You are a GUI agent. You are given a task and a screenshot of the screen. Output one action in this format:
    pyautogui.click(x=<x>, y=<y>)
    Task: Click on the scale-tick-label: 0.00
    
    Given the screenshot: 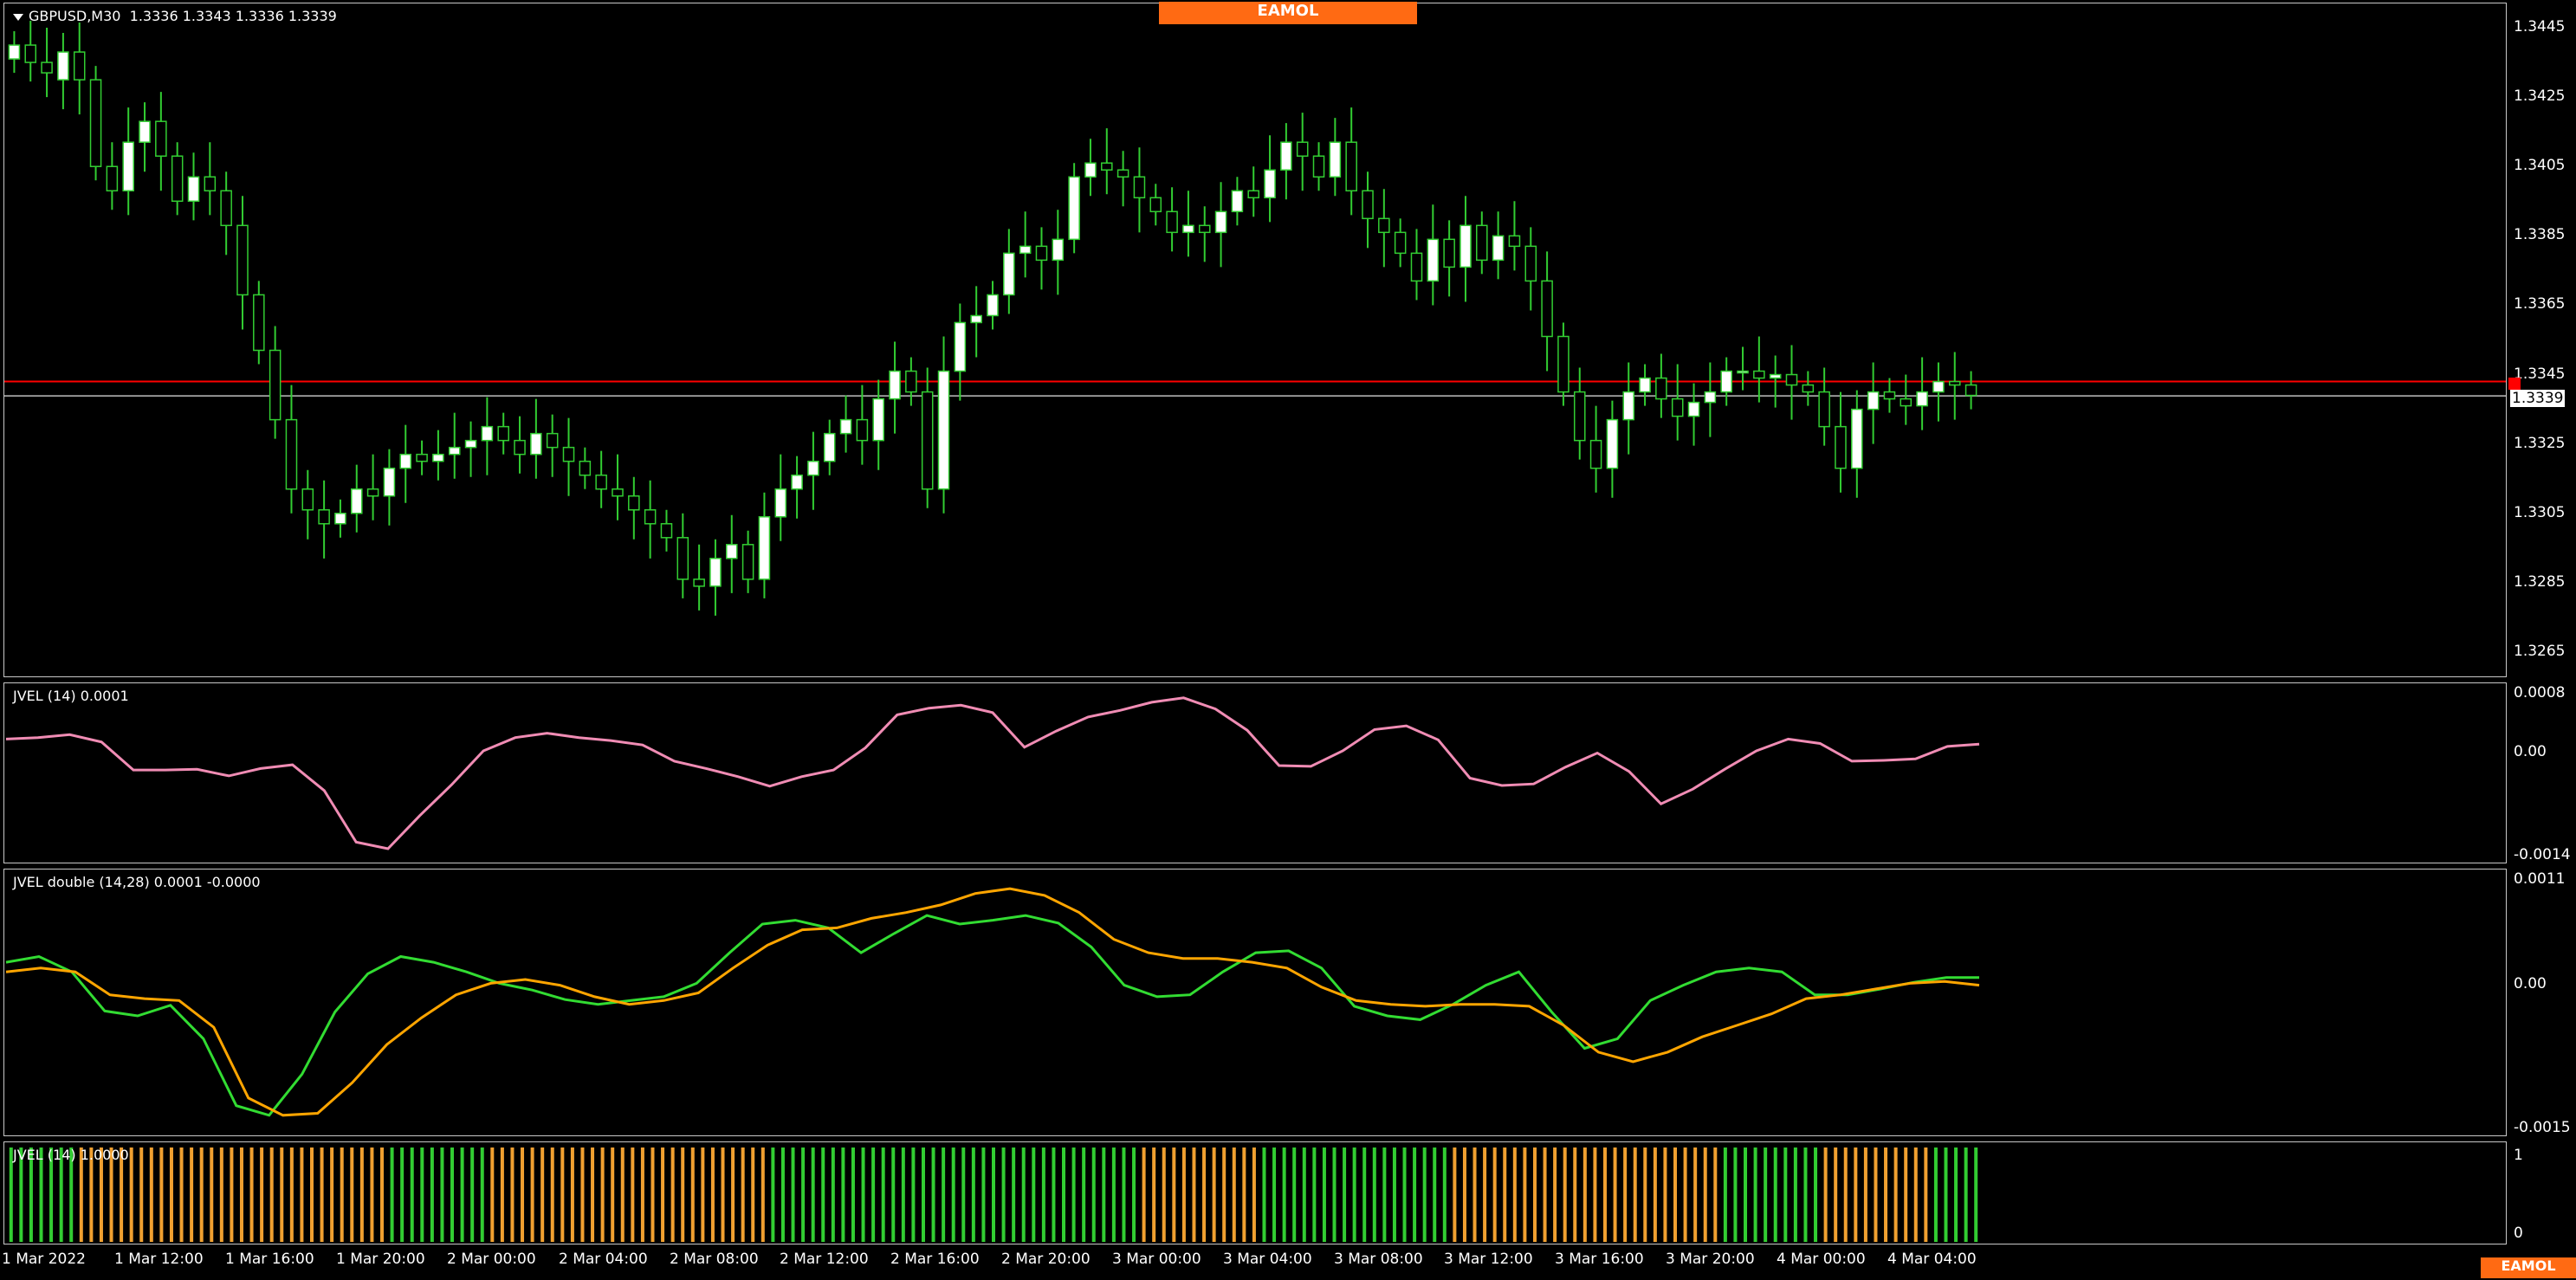 What is the action you would take?
    pyautogui.click(x=2530, y=752)
    